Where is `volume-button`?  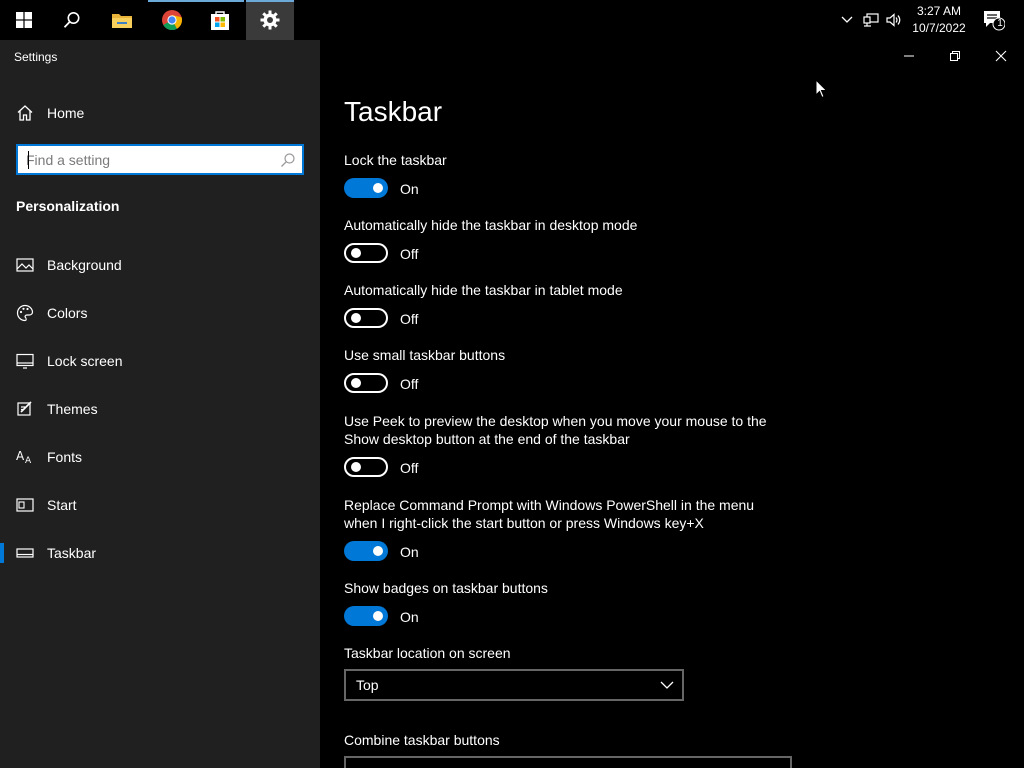
volume-button is located at coordinates (894, 20).